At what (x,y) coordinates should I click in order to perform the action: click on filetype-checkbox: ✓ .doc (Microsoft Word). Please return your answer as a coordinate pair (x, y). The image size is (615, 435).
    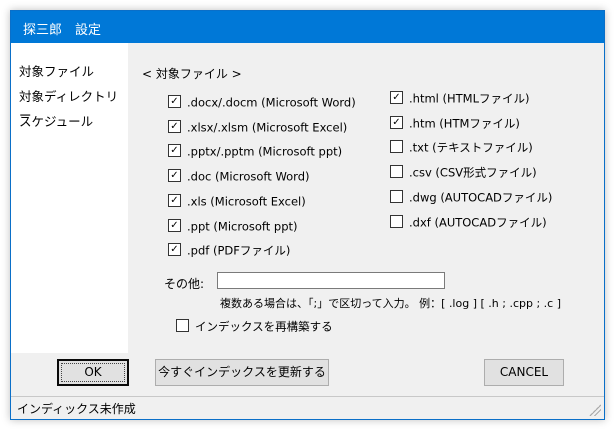
    Looking at the image, I should click on (239, 176).